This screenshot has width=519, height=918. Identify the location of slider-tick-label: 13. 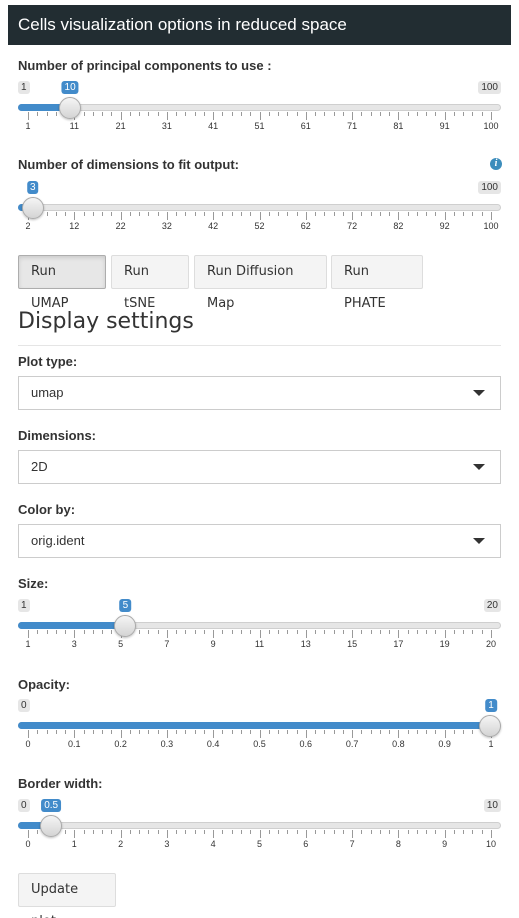
(305, 644).